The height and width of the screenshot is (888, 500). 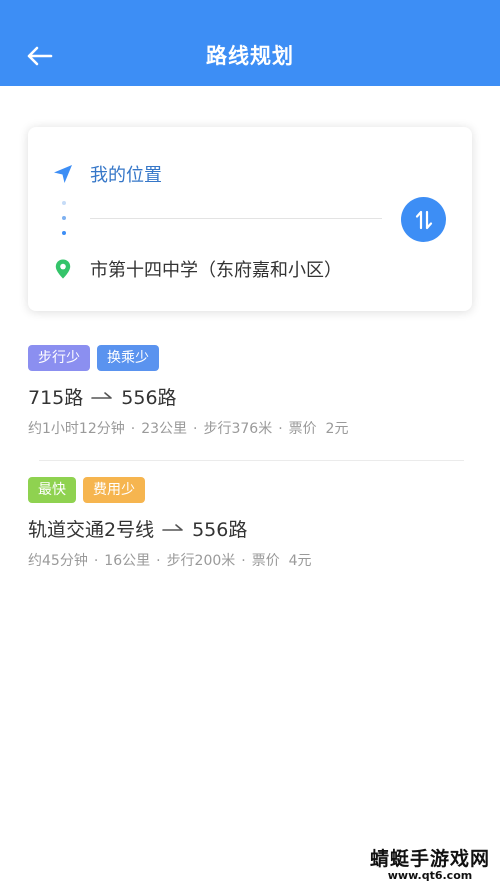 I want to click on watermark-url: www.qt6.com, so click(x=430, y=875).